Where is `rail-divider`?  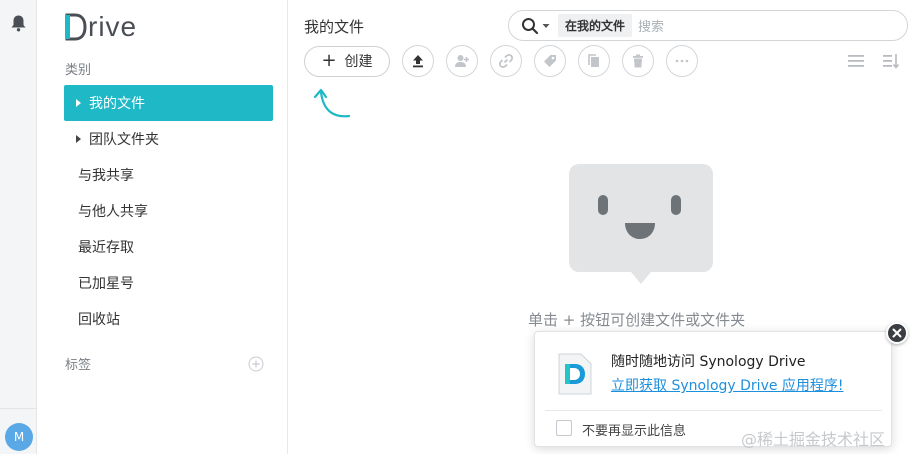
rail-divider is located at coordinates (18, 408).